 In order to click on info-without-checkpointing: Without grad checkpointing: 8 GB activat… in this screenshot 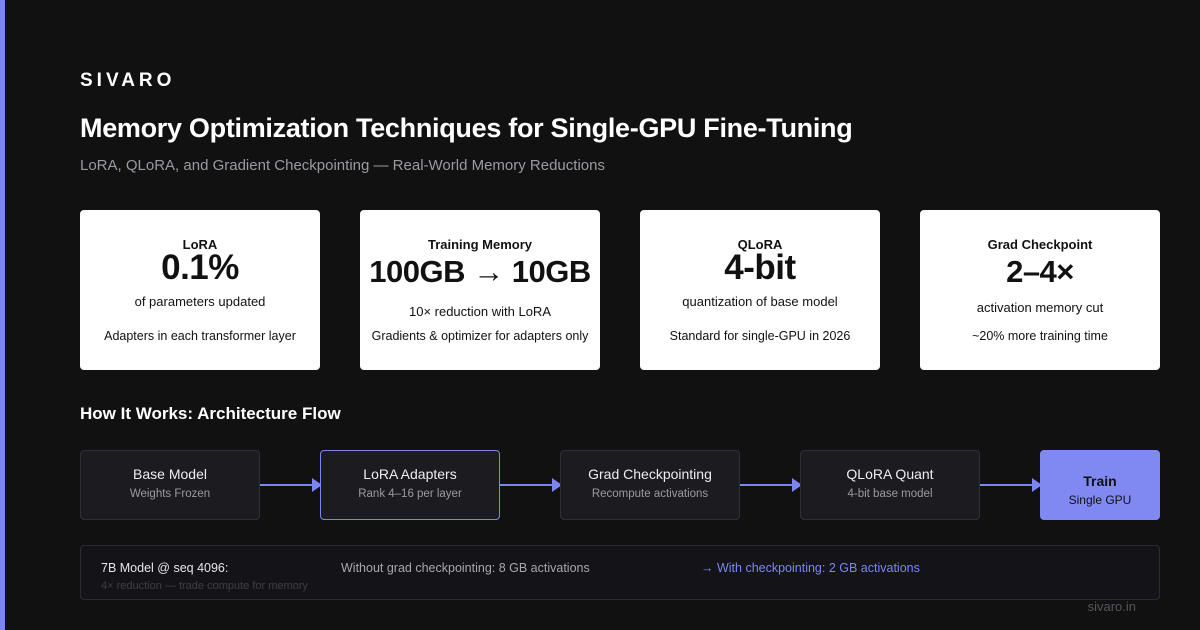, I will do `click(465, 568)`.